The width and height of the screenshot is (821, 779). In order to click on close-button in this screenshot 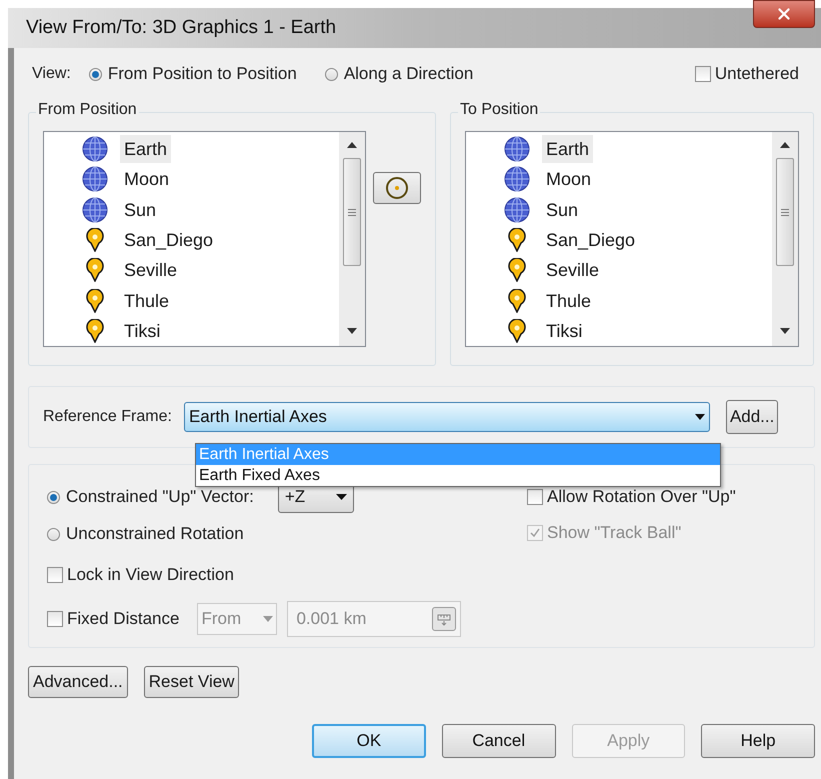, I will do `click(784, 14)`.